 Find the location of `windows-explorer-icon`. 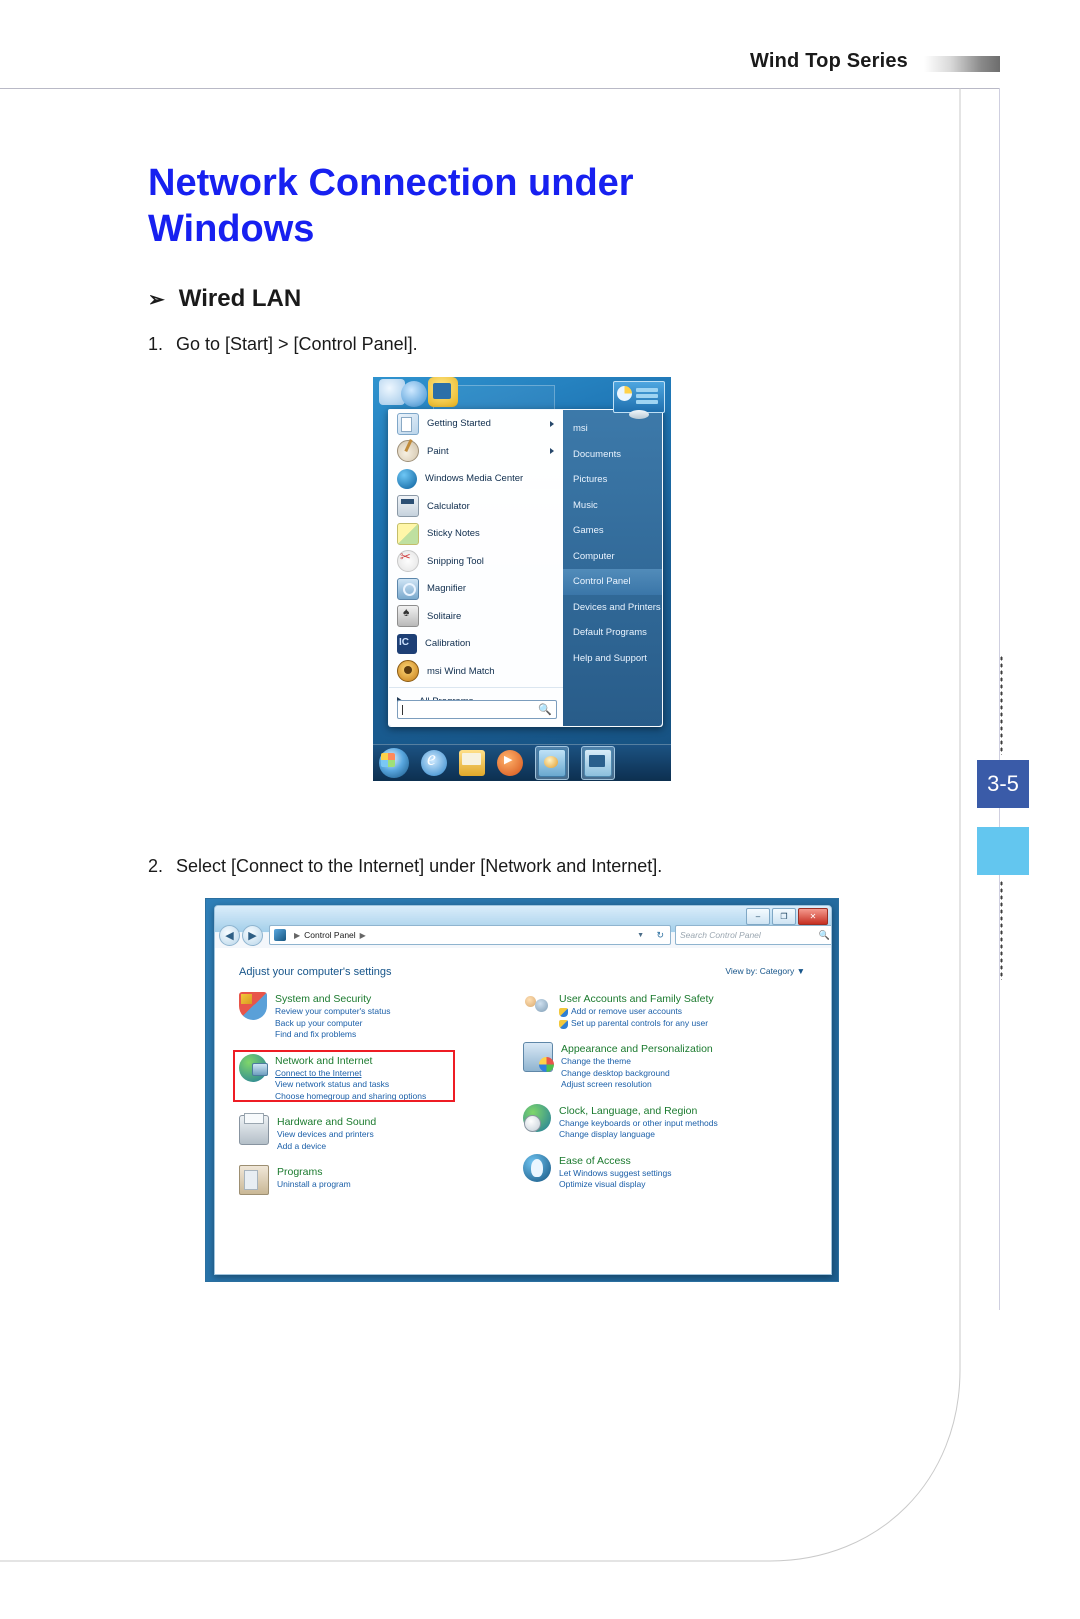

windows-explorer-icon is located at coordinates (472, 763).